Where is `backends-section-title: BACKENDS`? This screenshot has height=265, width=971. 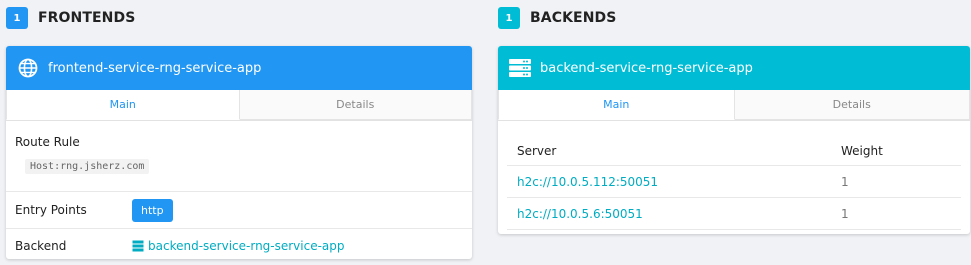 backends-section-title: BACKENDS is located at coordinates (573, 18).